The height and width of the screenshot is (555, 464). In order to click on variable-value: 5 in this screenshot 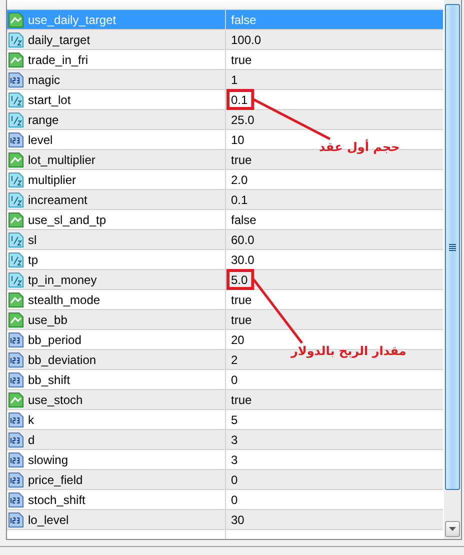, I will do `click(234, 419)`.